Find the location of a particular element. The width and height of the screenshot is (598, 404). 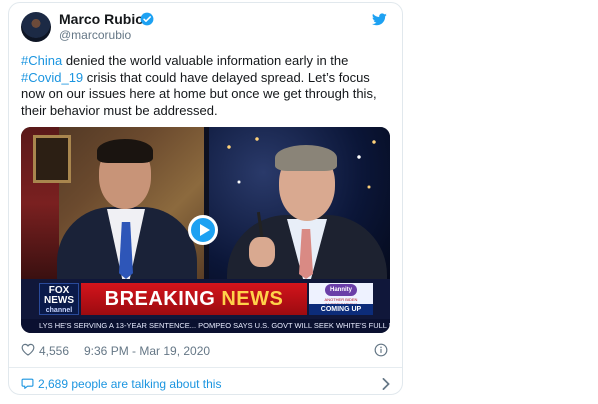

framed-picture is located at coordinates (52, 159).